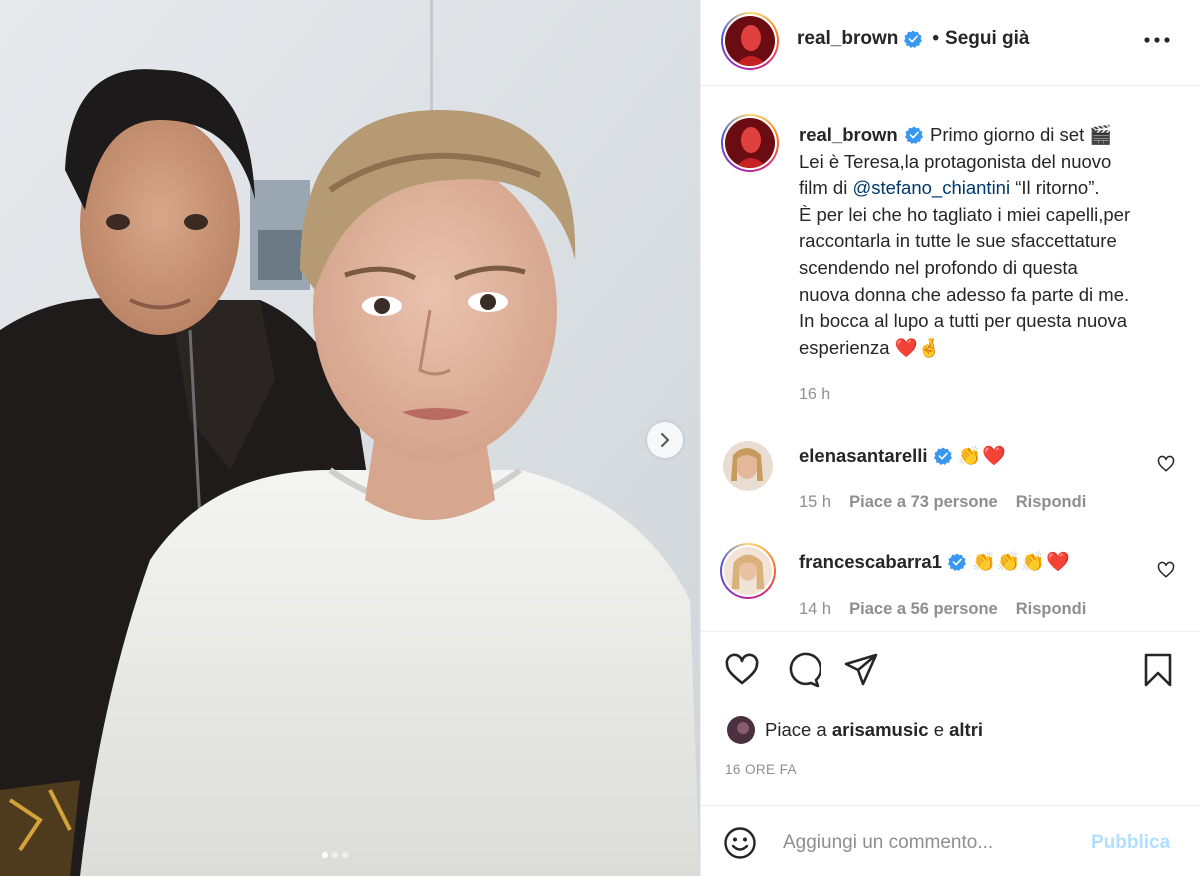 This screenshot has height=876, width=1200. I want to click on bookmark-icon, so click(1158, 670).